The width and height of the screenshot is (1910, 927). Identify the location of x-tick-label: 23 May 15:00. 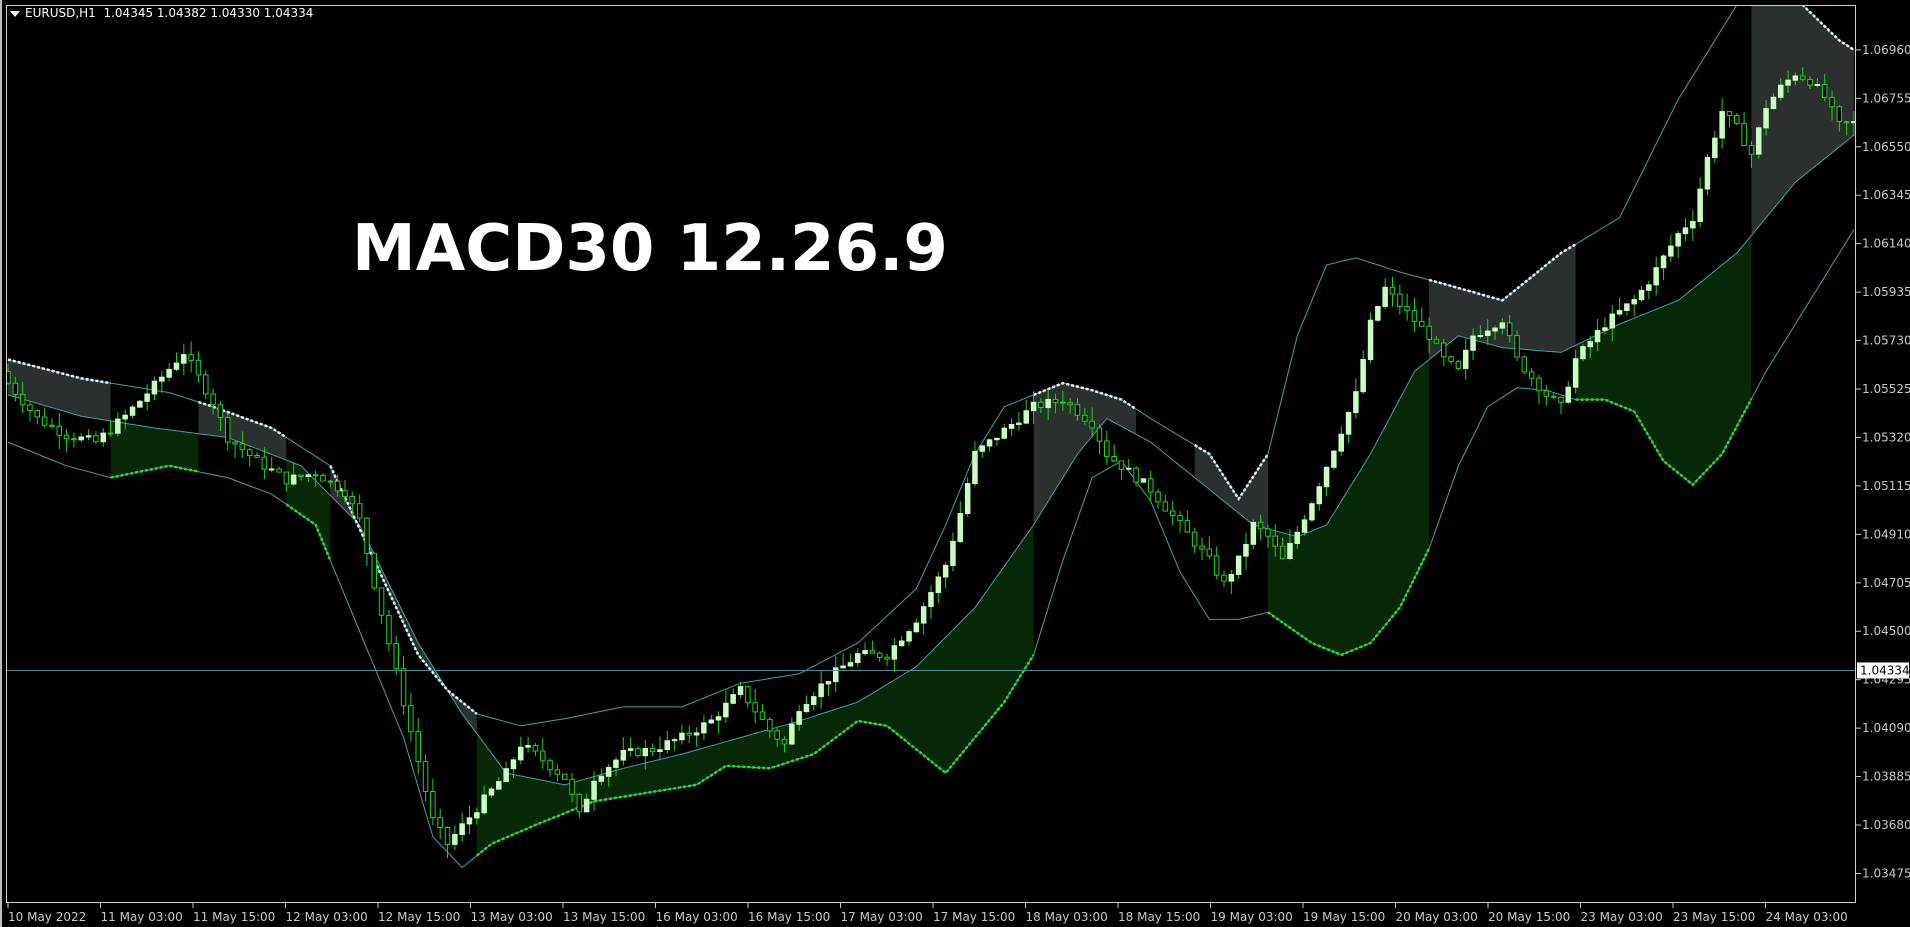
(1714, 917).